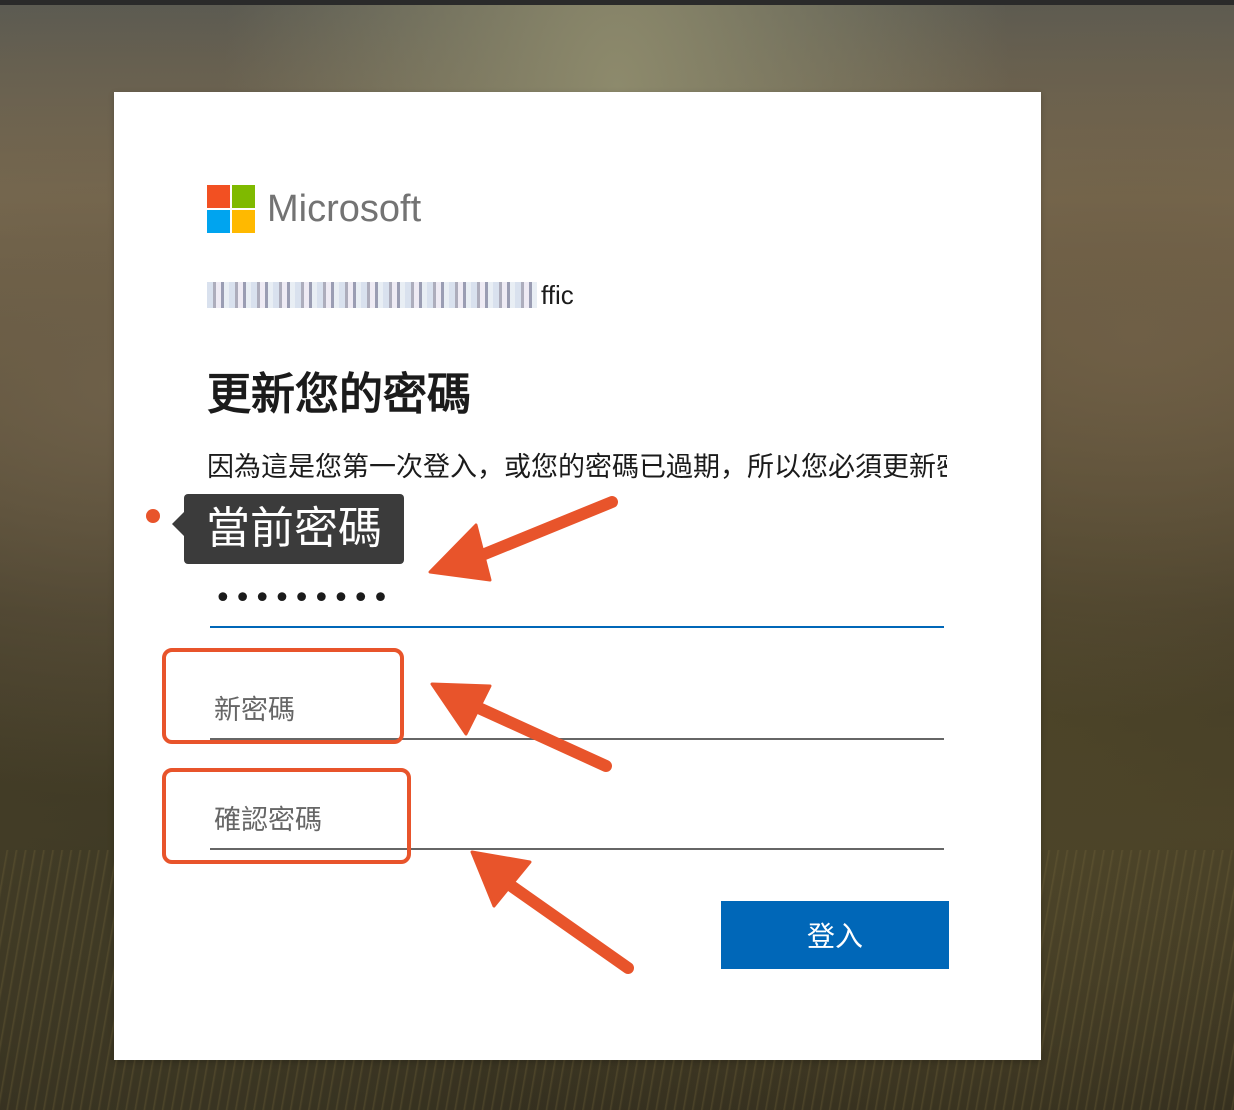  What do you see at coordinates (835, 935) in the screenshot?
I see `signin-button: 登入` at bounding box center [835, 935].